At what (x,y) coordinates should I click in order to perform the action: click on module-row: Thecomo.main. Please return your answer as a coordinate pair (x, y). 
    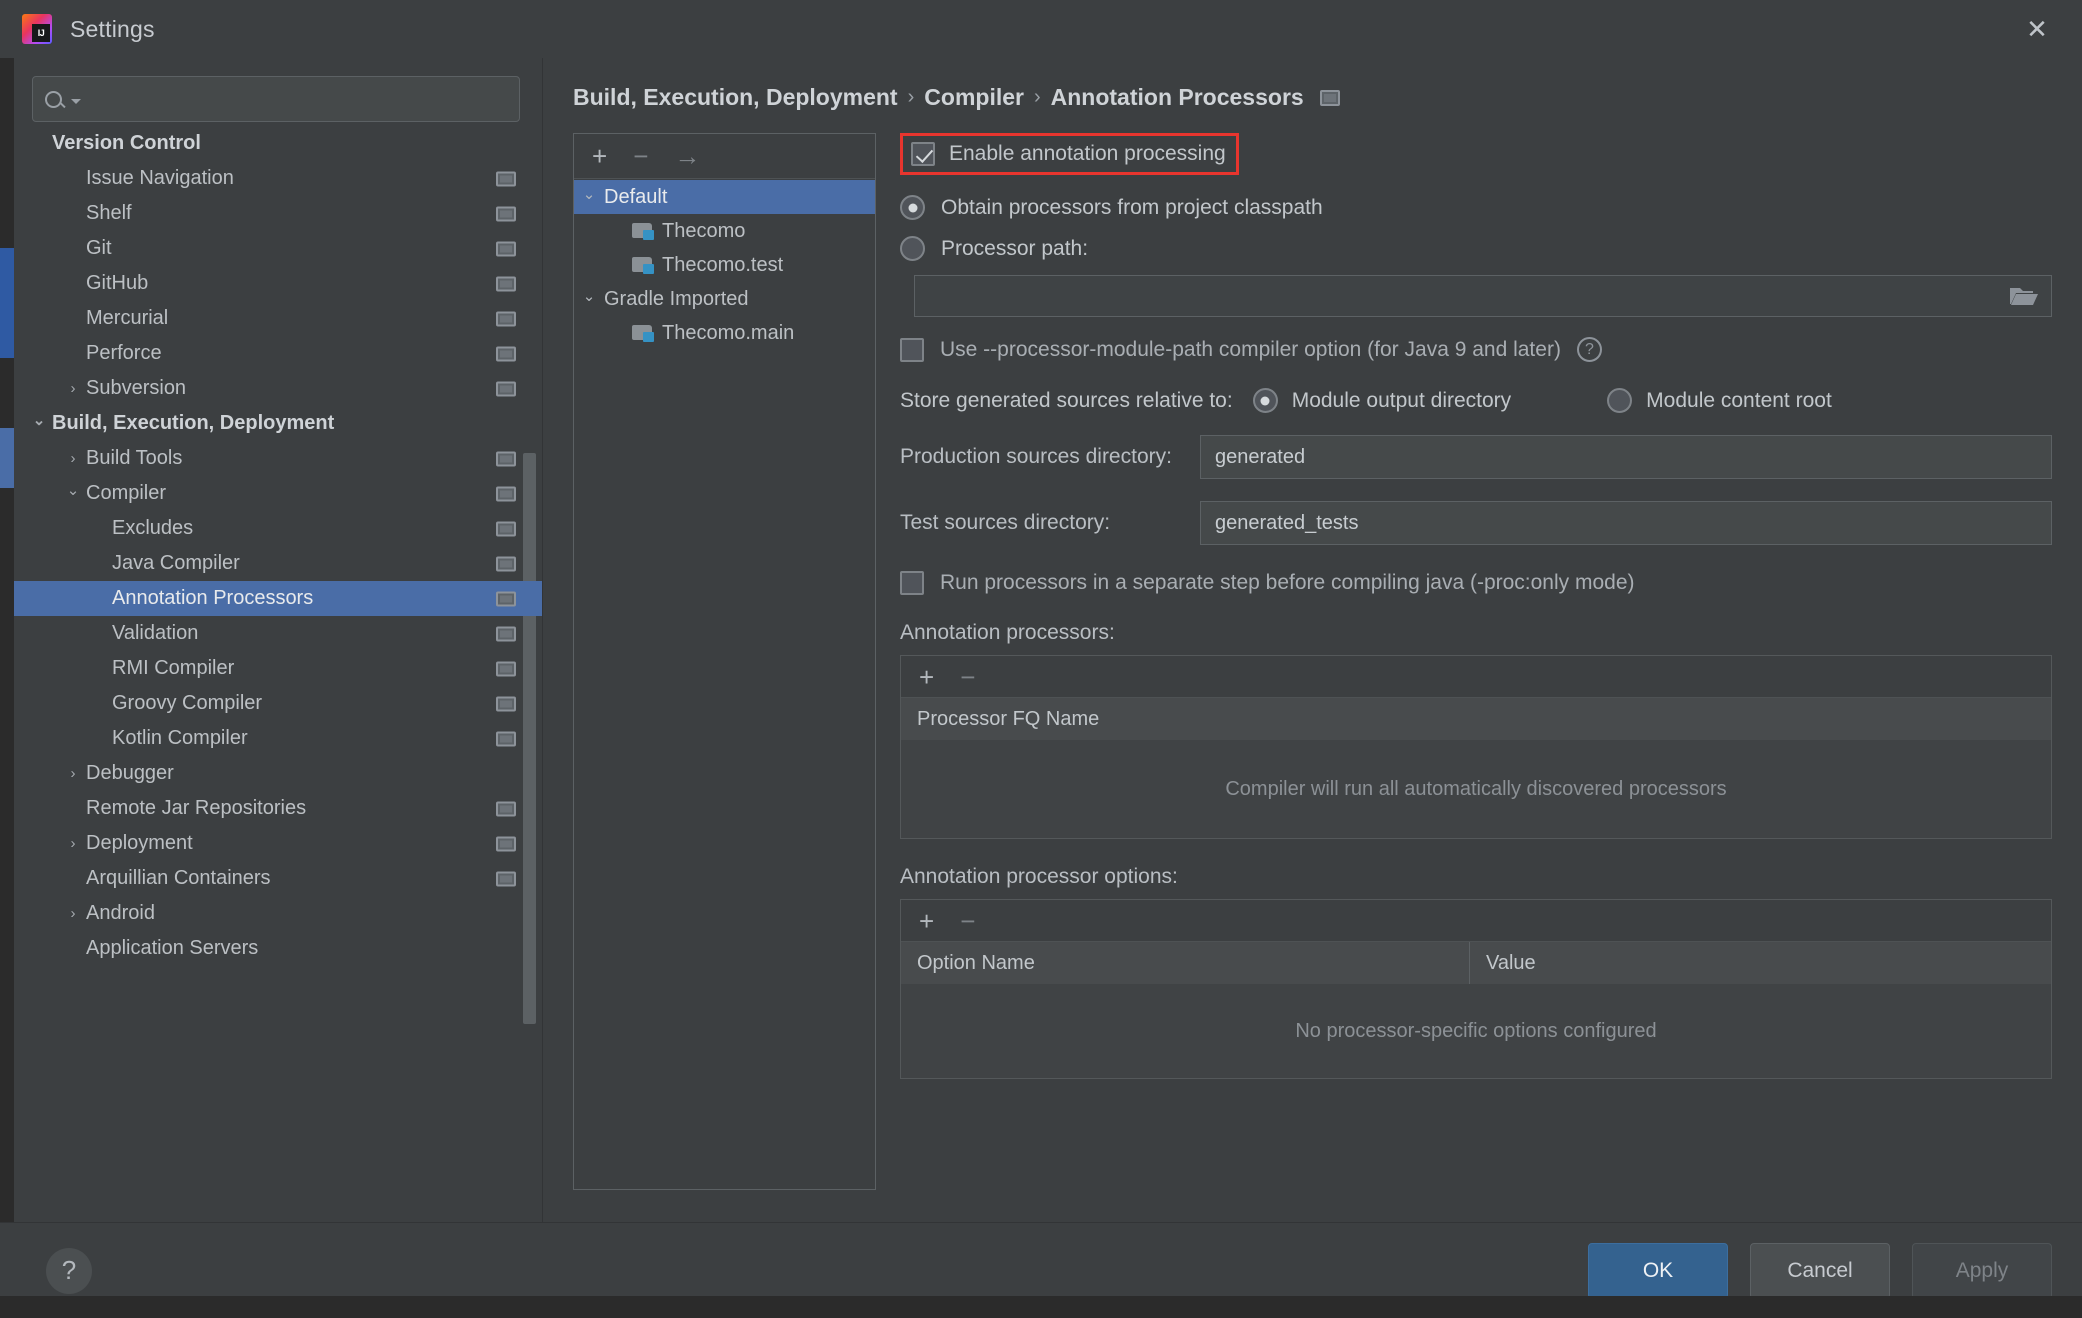
    Looking at the image, I should click on (724, 333).